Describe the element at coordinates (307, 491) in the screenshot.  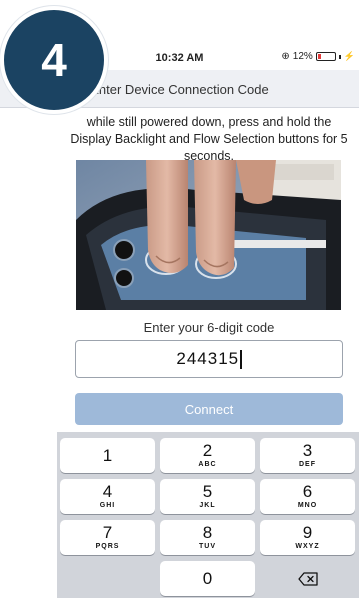
I see `key-digit: 6` at that location.